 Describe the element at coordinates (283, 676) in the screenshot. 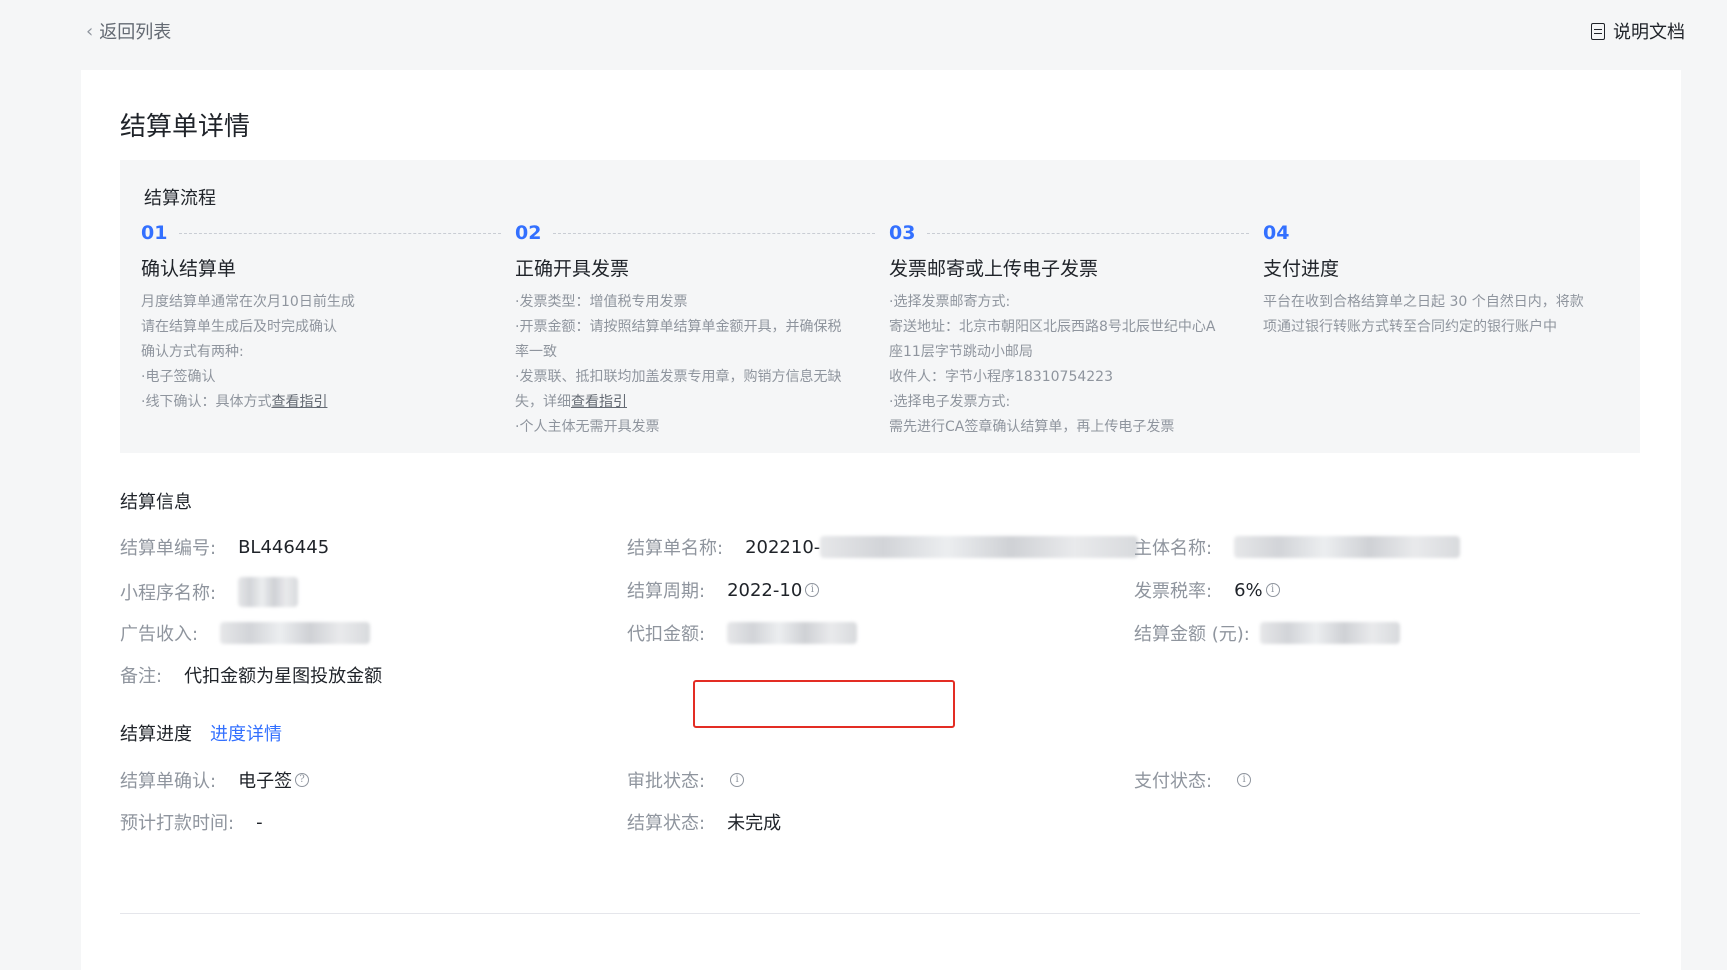

I see `remark-value: 代扣金额为星图投放金额` at that location.